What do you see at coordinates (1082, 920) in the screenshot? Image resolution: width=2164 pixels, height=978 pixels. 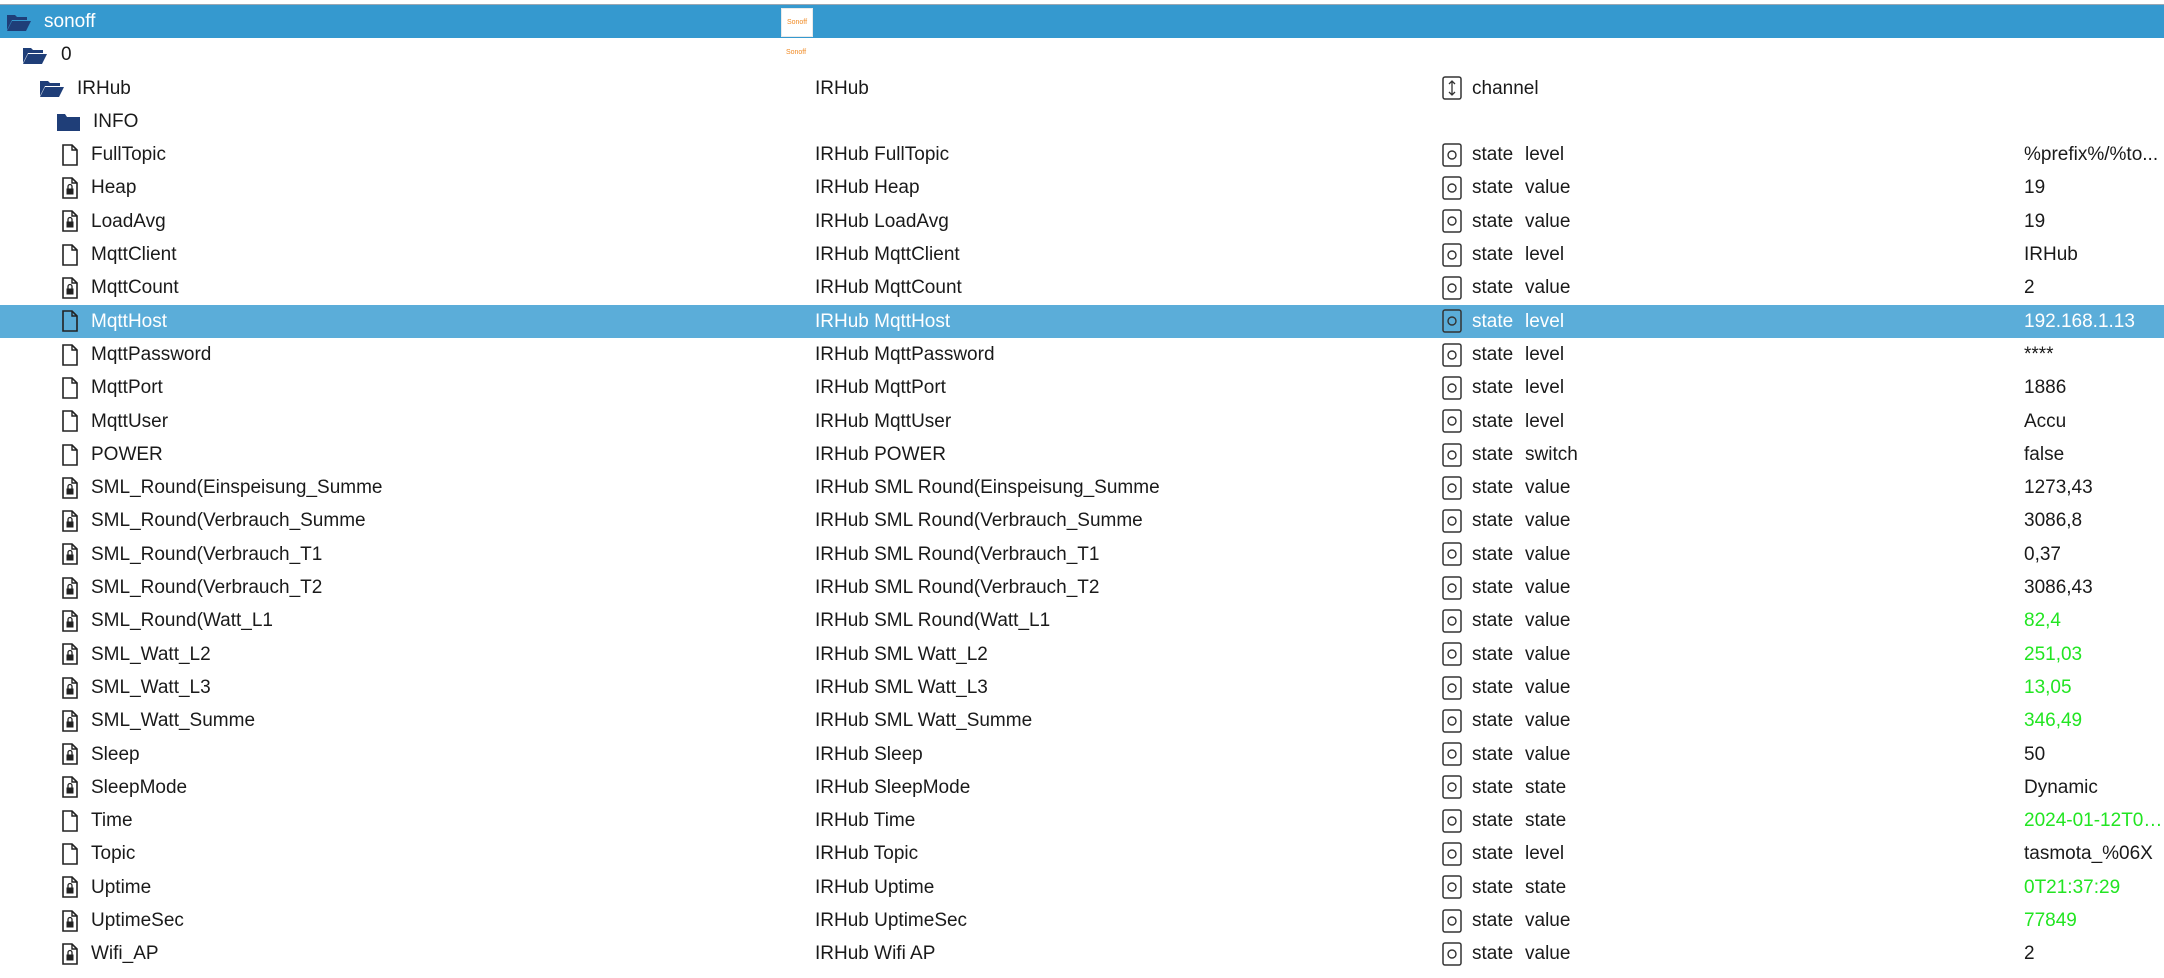 I see `table-row: UptimeSec IRHub UptimeSec state value 77849` at bounding box center [1082, 920].